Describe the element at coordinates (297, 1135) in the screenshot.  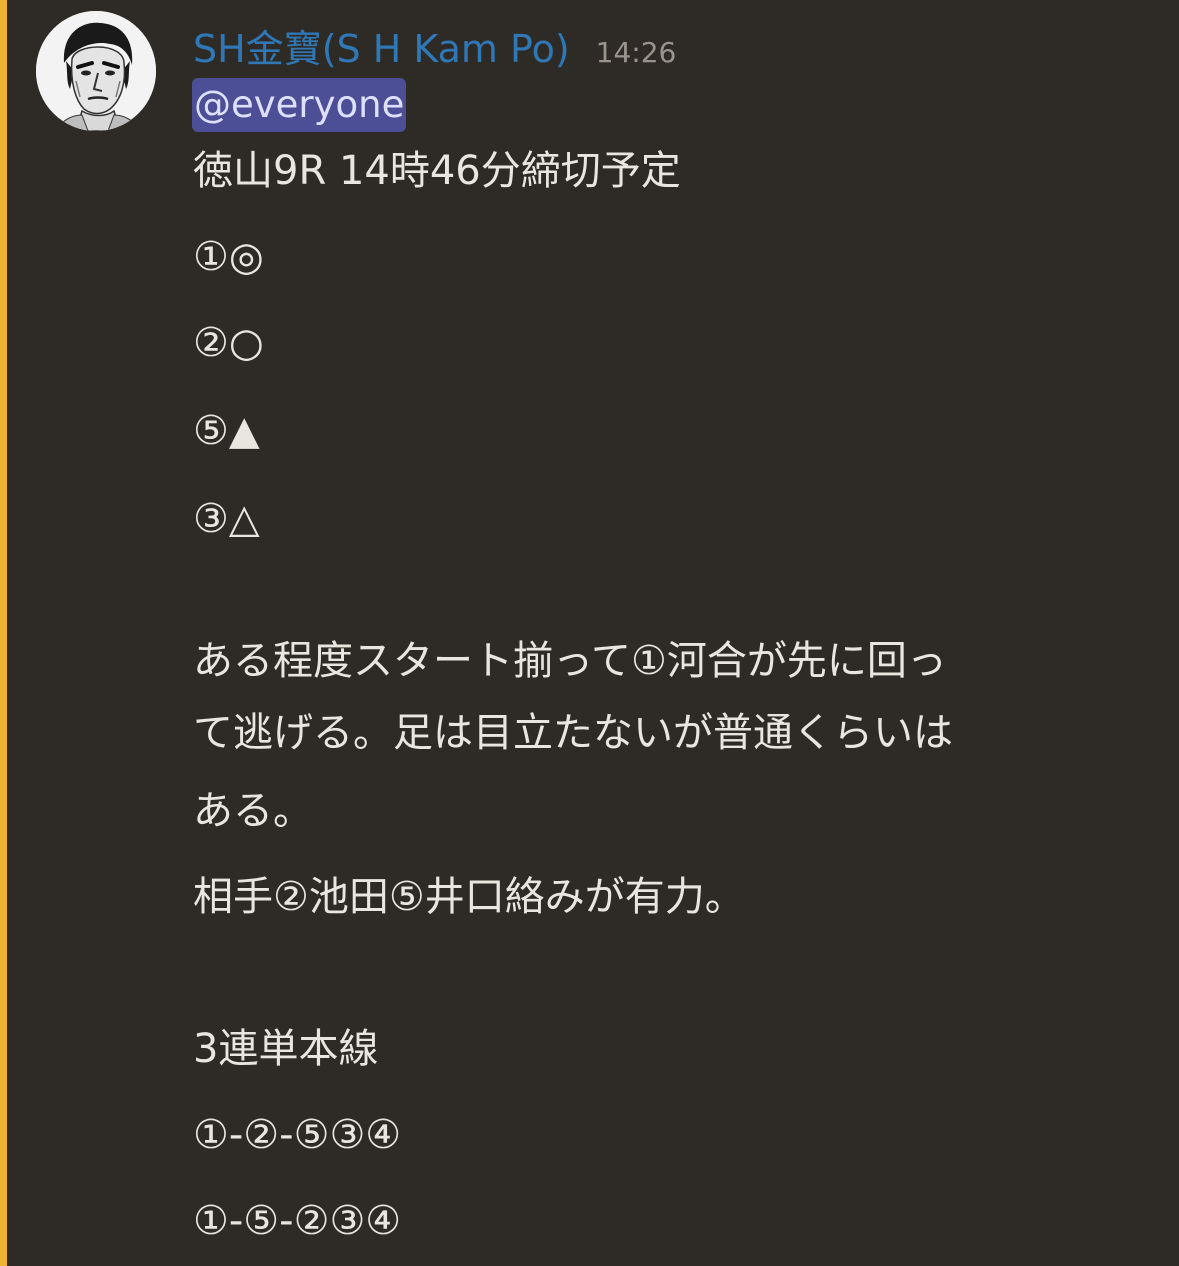
I see `message-line: ①-②-⑤③④` at that location.